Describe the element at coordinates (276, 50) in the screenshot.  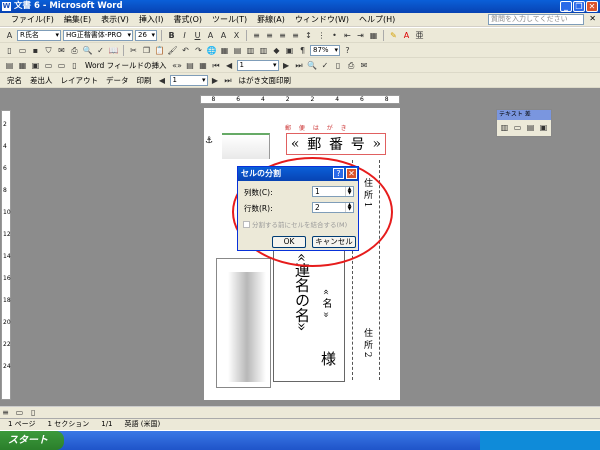
I see `drawing-icon: ◆` at that location.